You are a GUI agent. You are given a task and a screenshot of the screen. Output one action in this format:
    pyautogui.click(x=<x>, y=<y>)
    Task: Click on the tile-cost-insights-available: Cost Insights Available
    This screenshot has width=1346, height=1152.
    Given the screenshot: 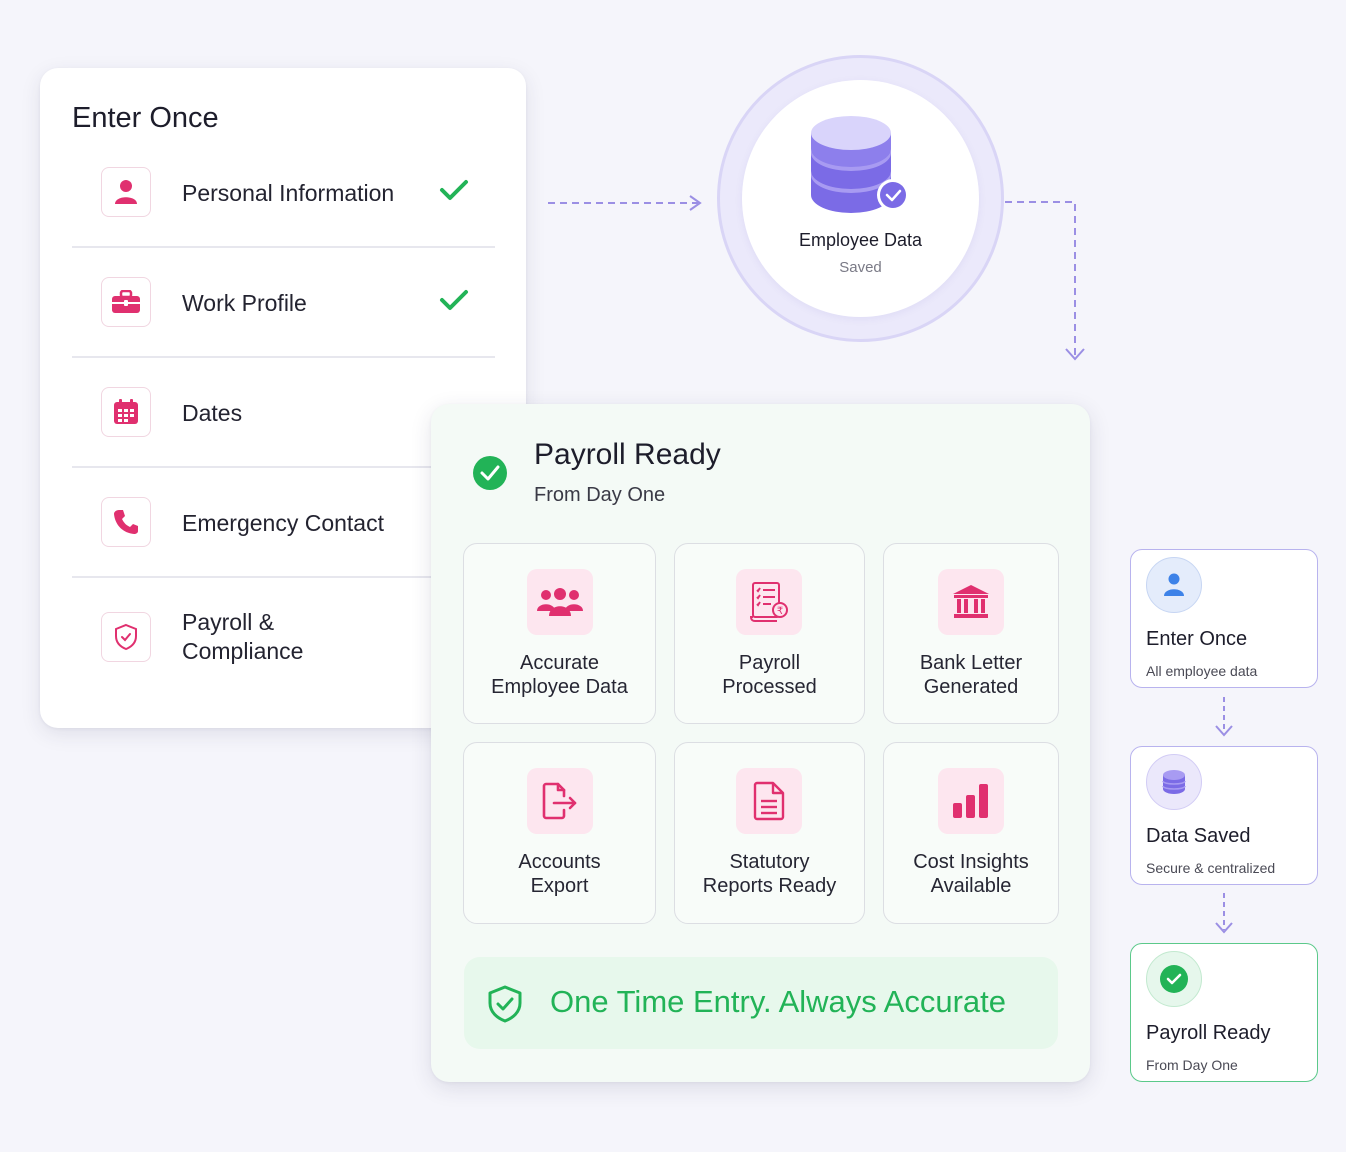 What is the action you would take?
    pyautogui.click(x=971, y=833)
    